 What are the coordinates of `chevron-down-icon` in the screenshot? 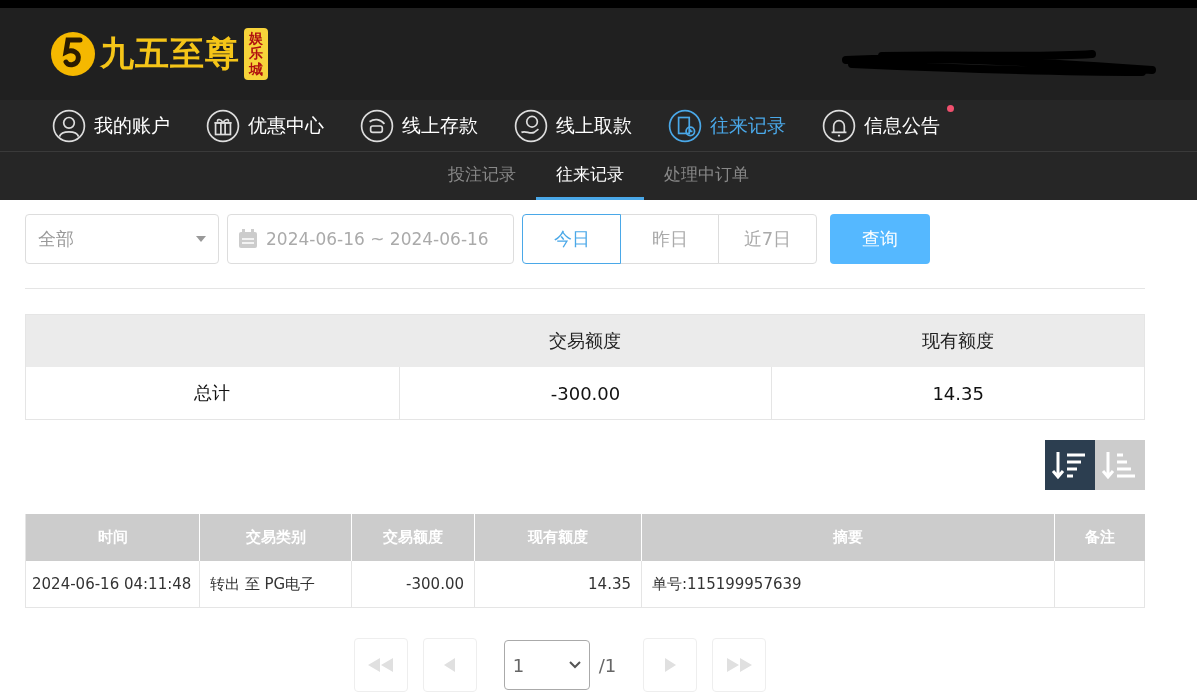 It's located at (574, 665).